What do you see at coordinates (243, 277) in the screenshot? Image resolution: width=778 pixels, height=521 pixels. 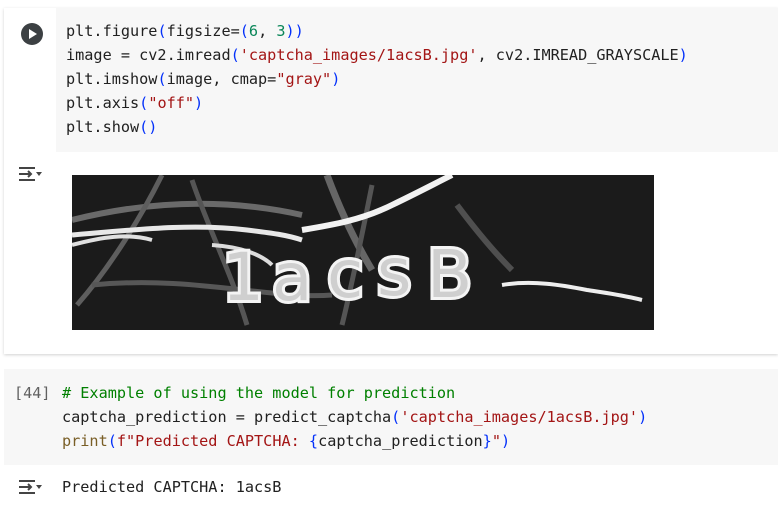 I see `svg-text: 1` at bounding box center [243, 277].